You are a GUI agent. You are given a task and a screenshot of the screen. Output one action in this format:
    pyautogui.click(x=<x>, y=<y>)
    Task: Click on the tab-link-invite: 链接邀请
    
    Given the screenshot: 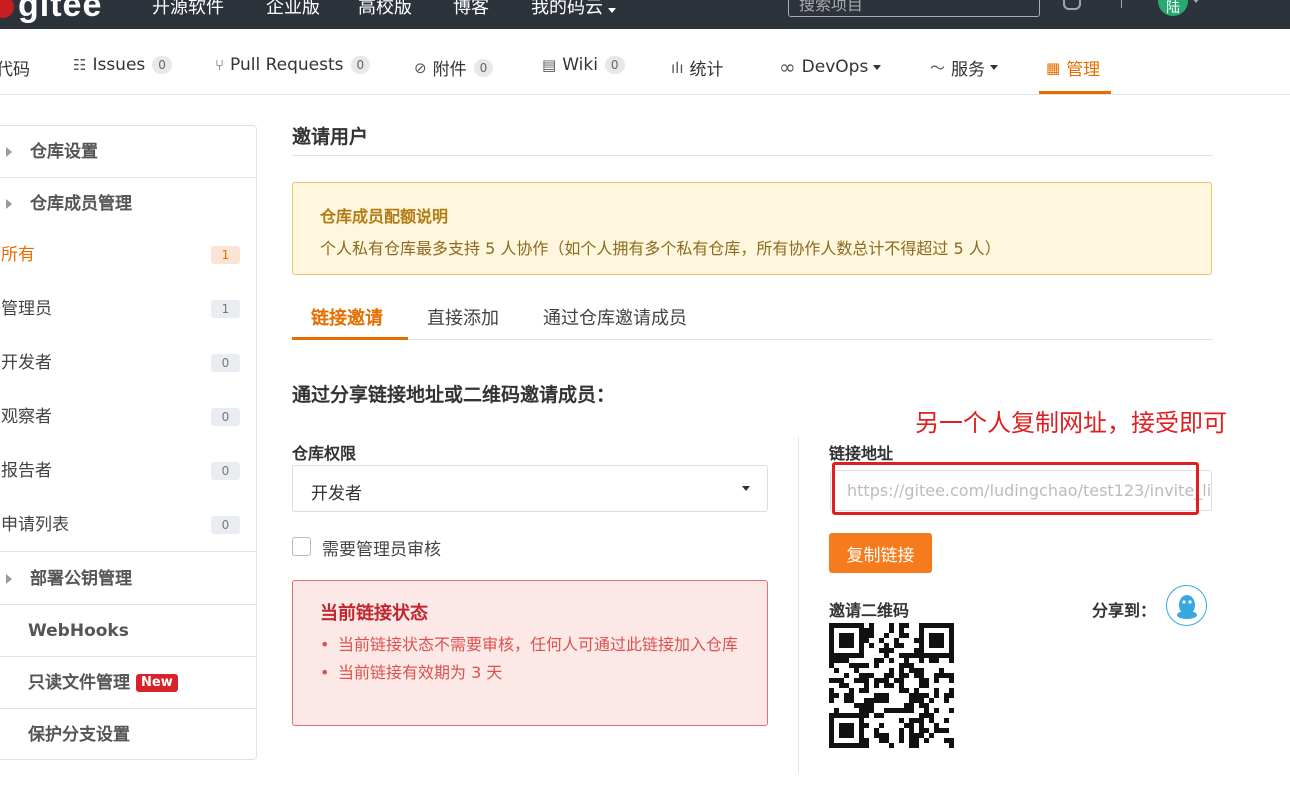 What is the action you would take?
    pyautogui.click(x=347, y=317)
    